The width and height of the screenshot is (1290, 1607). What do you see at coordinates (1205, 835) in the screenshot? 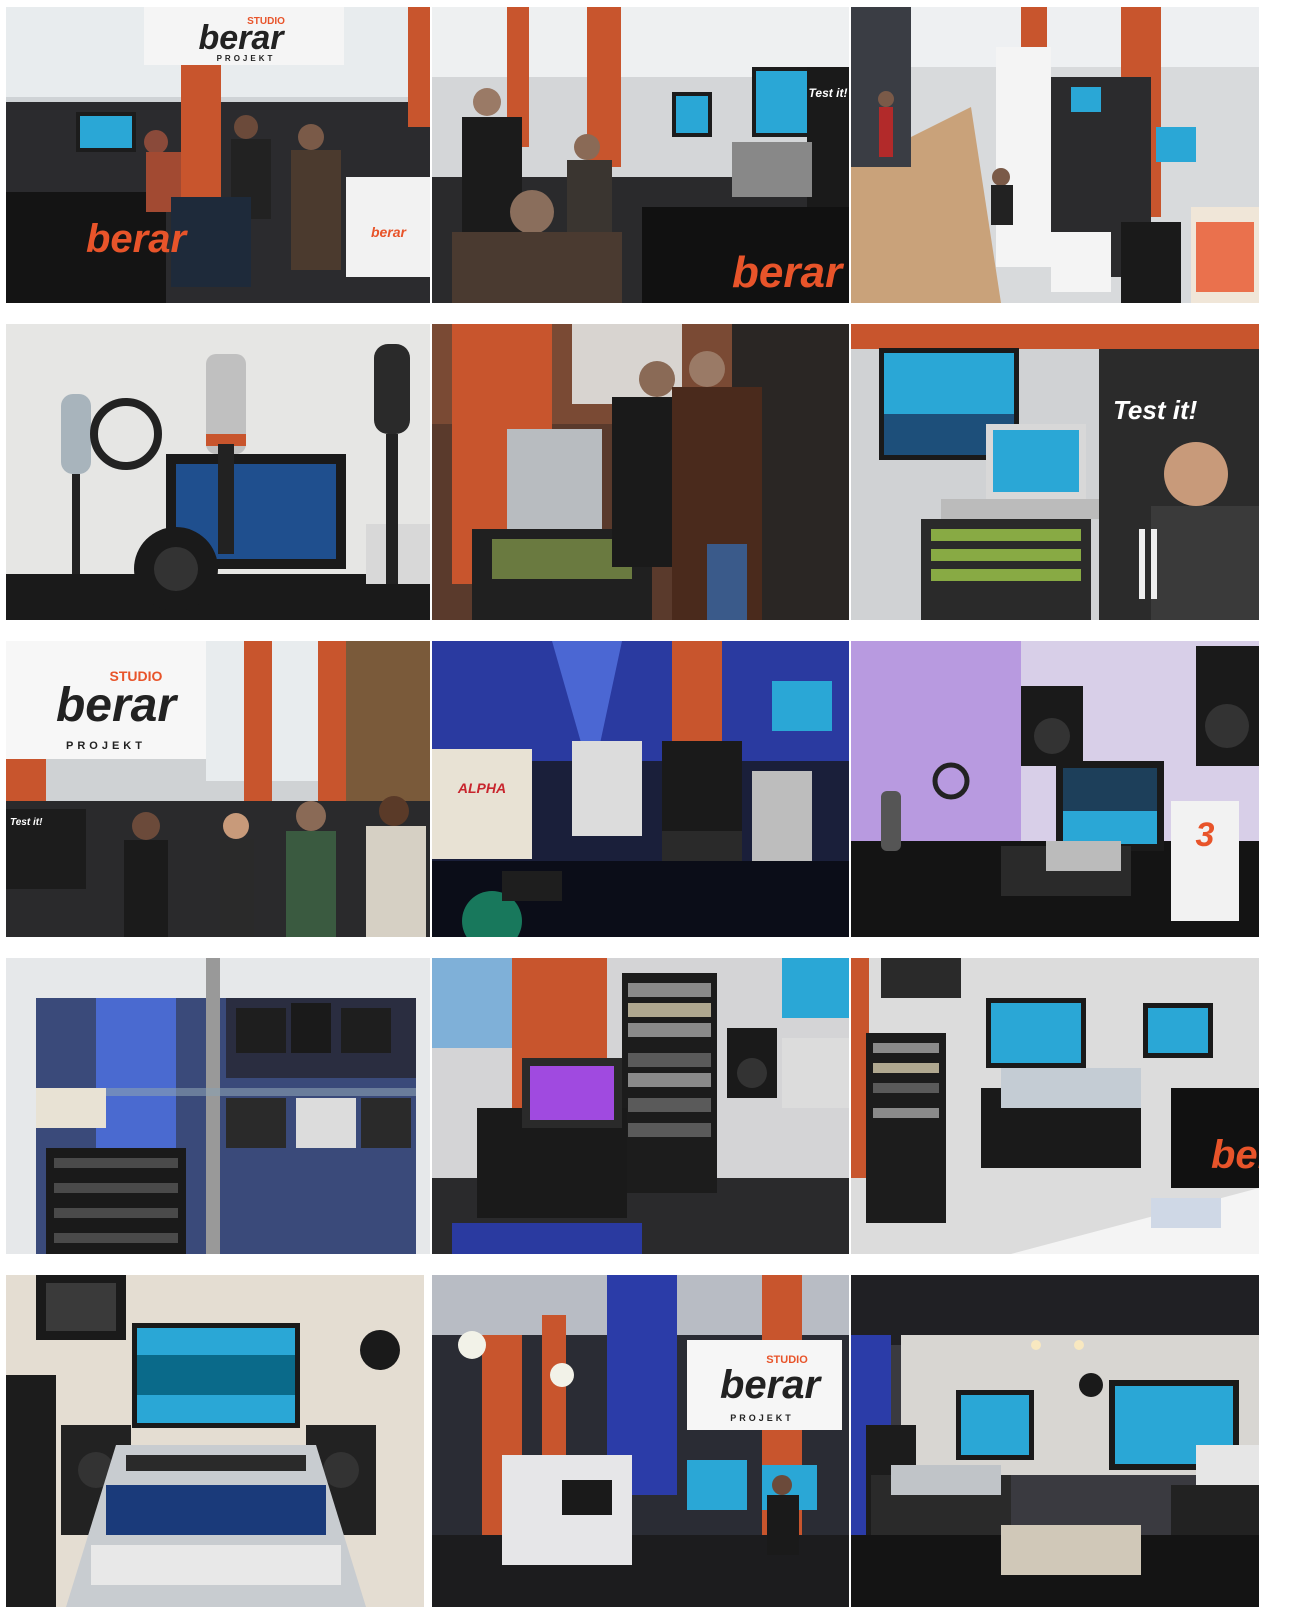
I see `poster-number-text: 3` at bounding box center [1205, 835].